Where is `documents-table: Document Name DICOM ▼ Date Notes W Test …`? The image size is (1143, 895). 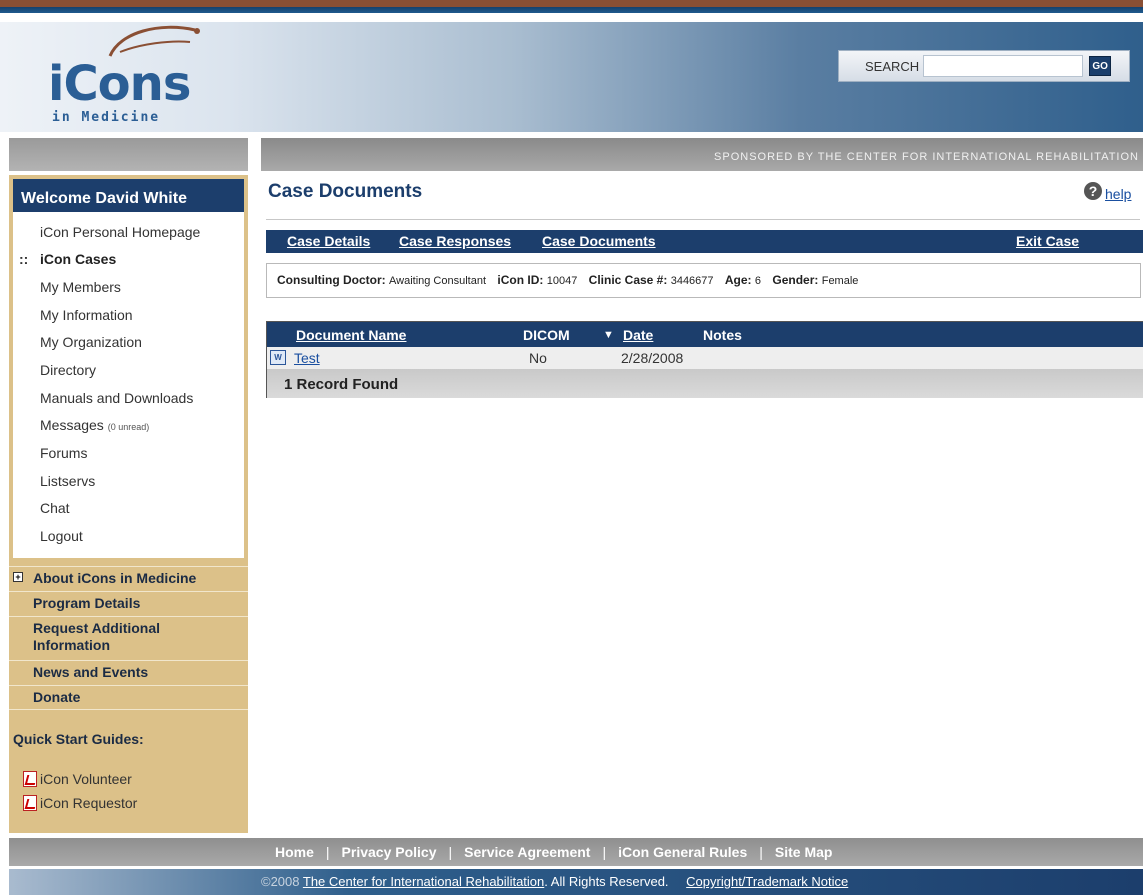 documents-table: Document Name DICOM ▼ Date Notes W Test … is located at coordinates (704, 359).